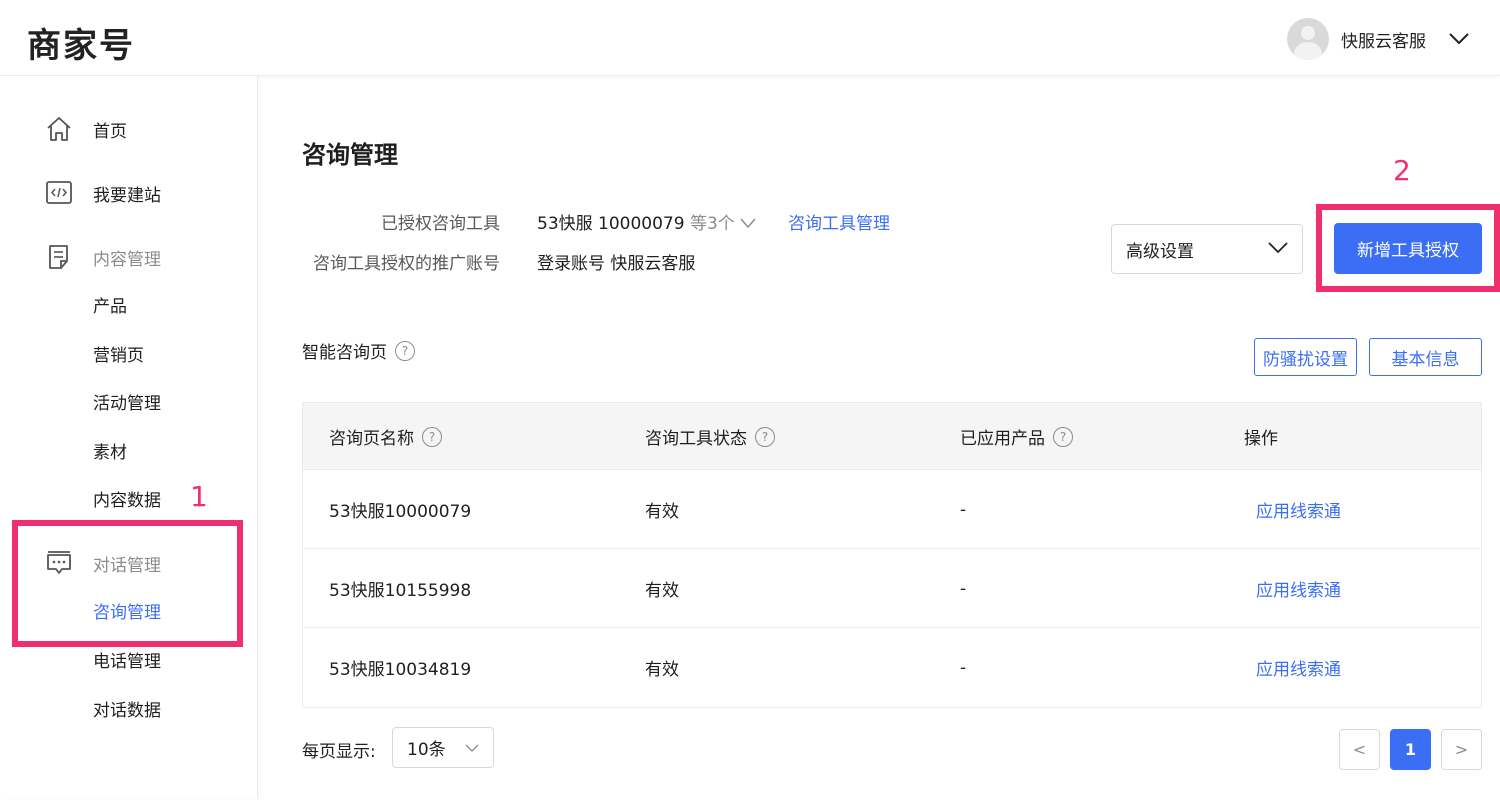 The width and height of the screenshot is (1500, 808). Describe the element at coordinates (1002, 439) in the screenshot. I see `column-header-product: 已应用产品` at that location.